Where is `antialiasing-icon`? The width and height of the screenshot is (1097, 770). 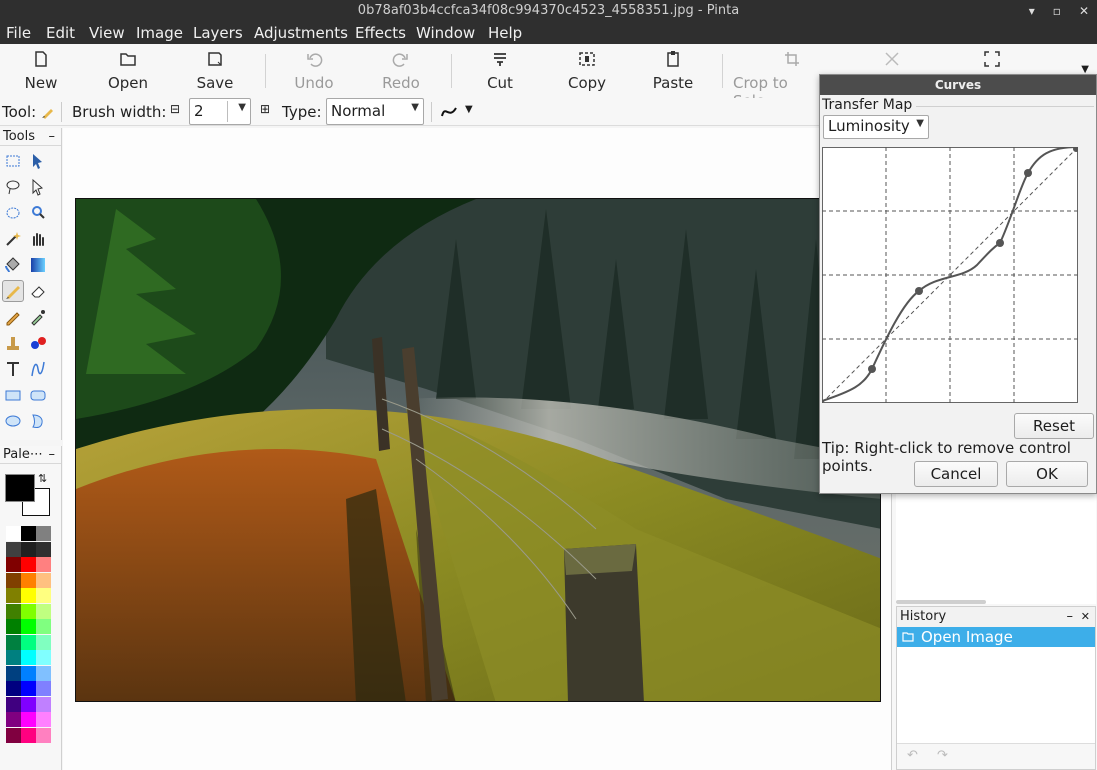
antialiasing-icon is located at coordinates (449, 112).